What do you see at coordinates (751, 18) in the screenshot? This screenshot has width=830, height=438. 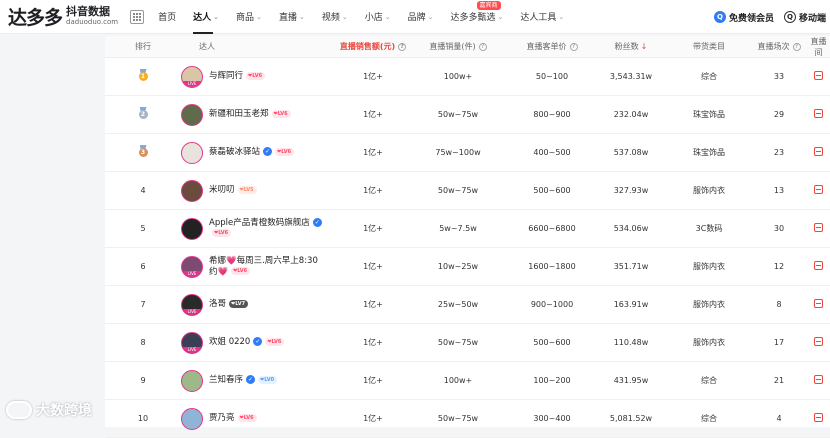 I see `member-label: 免费领会员` at bounding box center [751, 18].